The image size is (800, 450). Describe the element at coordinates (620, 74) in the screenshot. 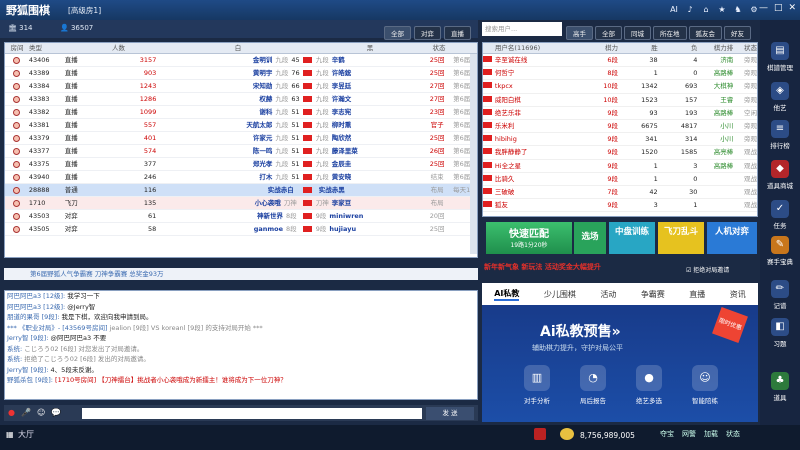

I see `user-row: 何哲宁 8段 1 0 高路棒 旁观` at that location.